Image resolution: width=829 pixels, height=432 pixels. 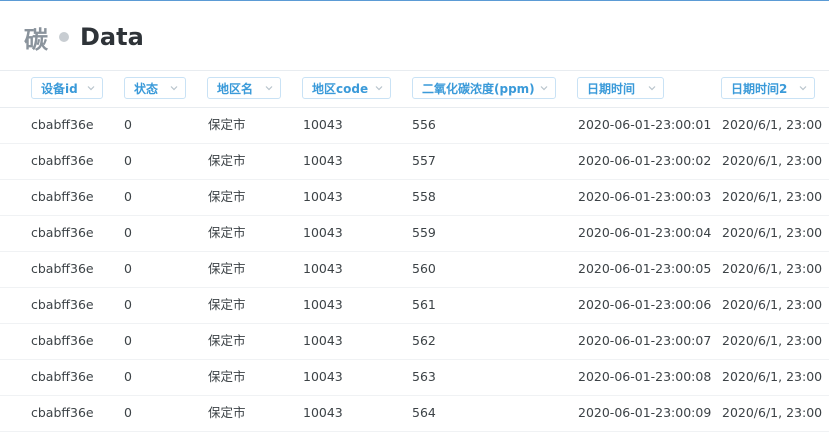 I want to click on cell-co2: 559, so click(x=424, y=232).